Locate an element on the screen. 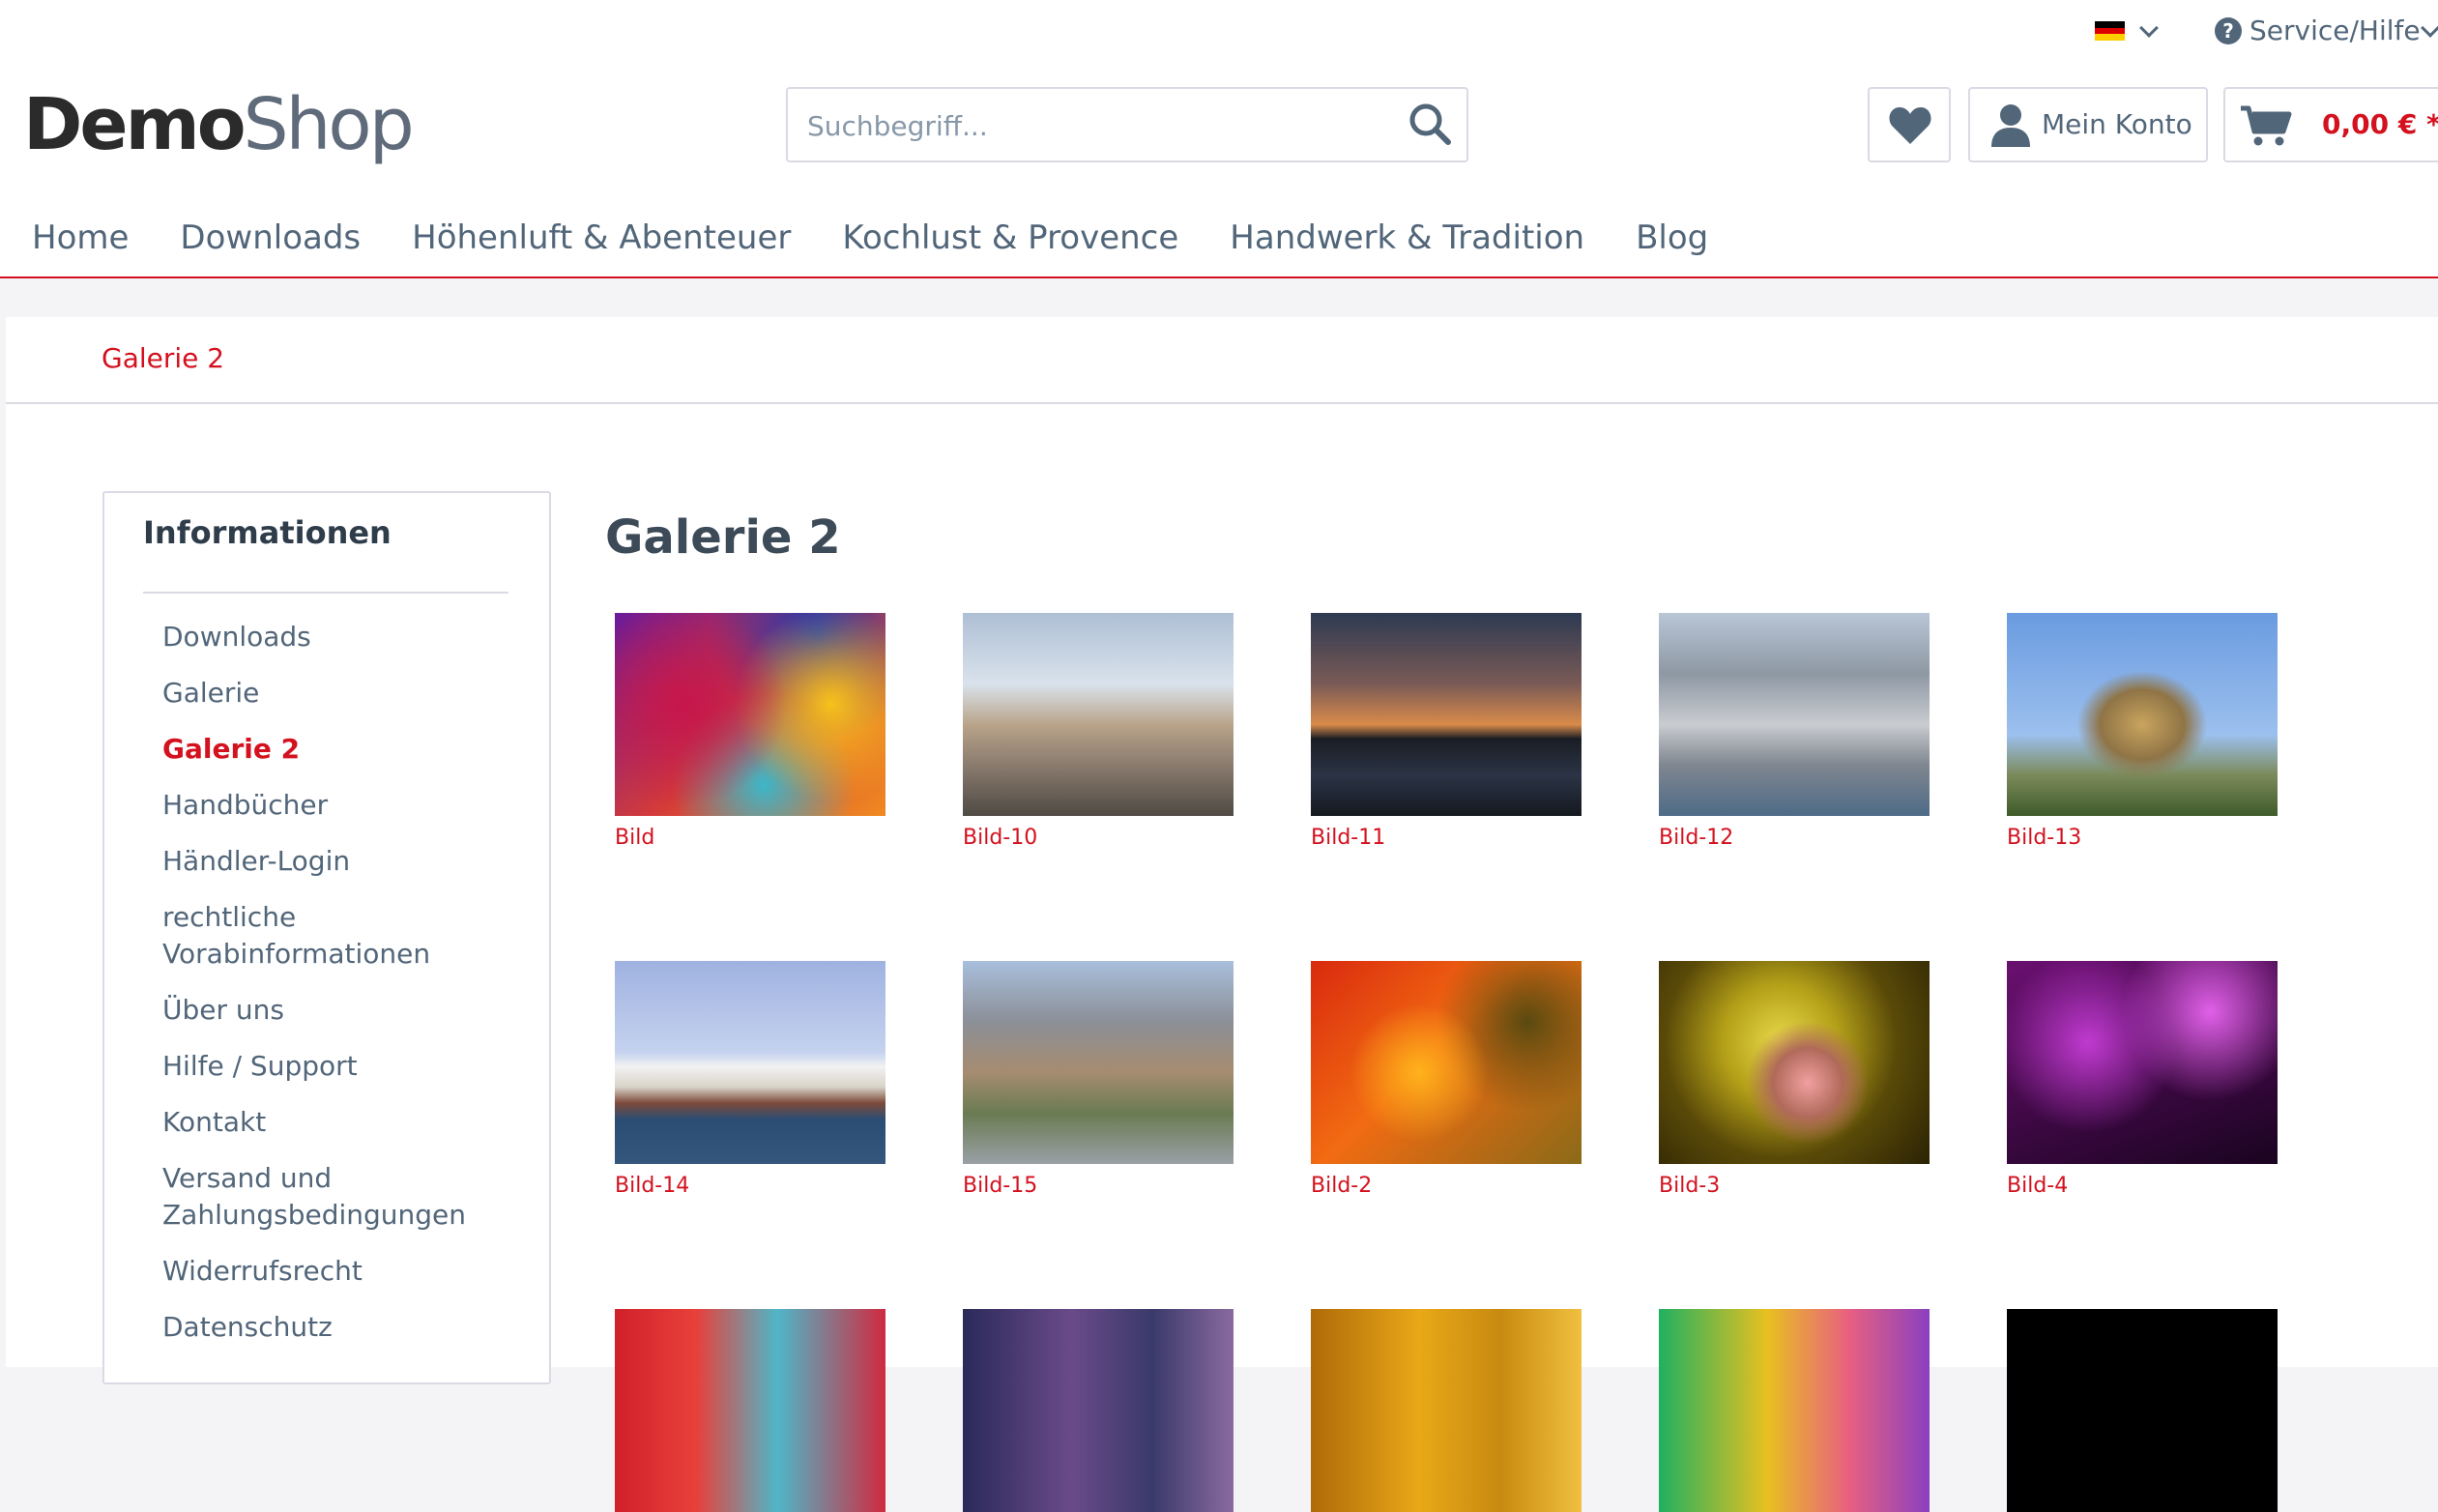 Image resolution: width=2438 pixels, height=1512 pixels. gallery-item: Bild-15 is located at coordinates (1099, 1079).